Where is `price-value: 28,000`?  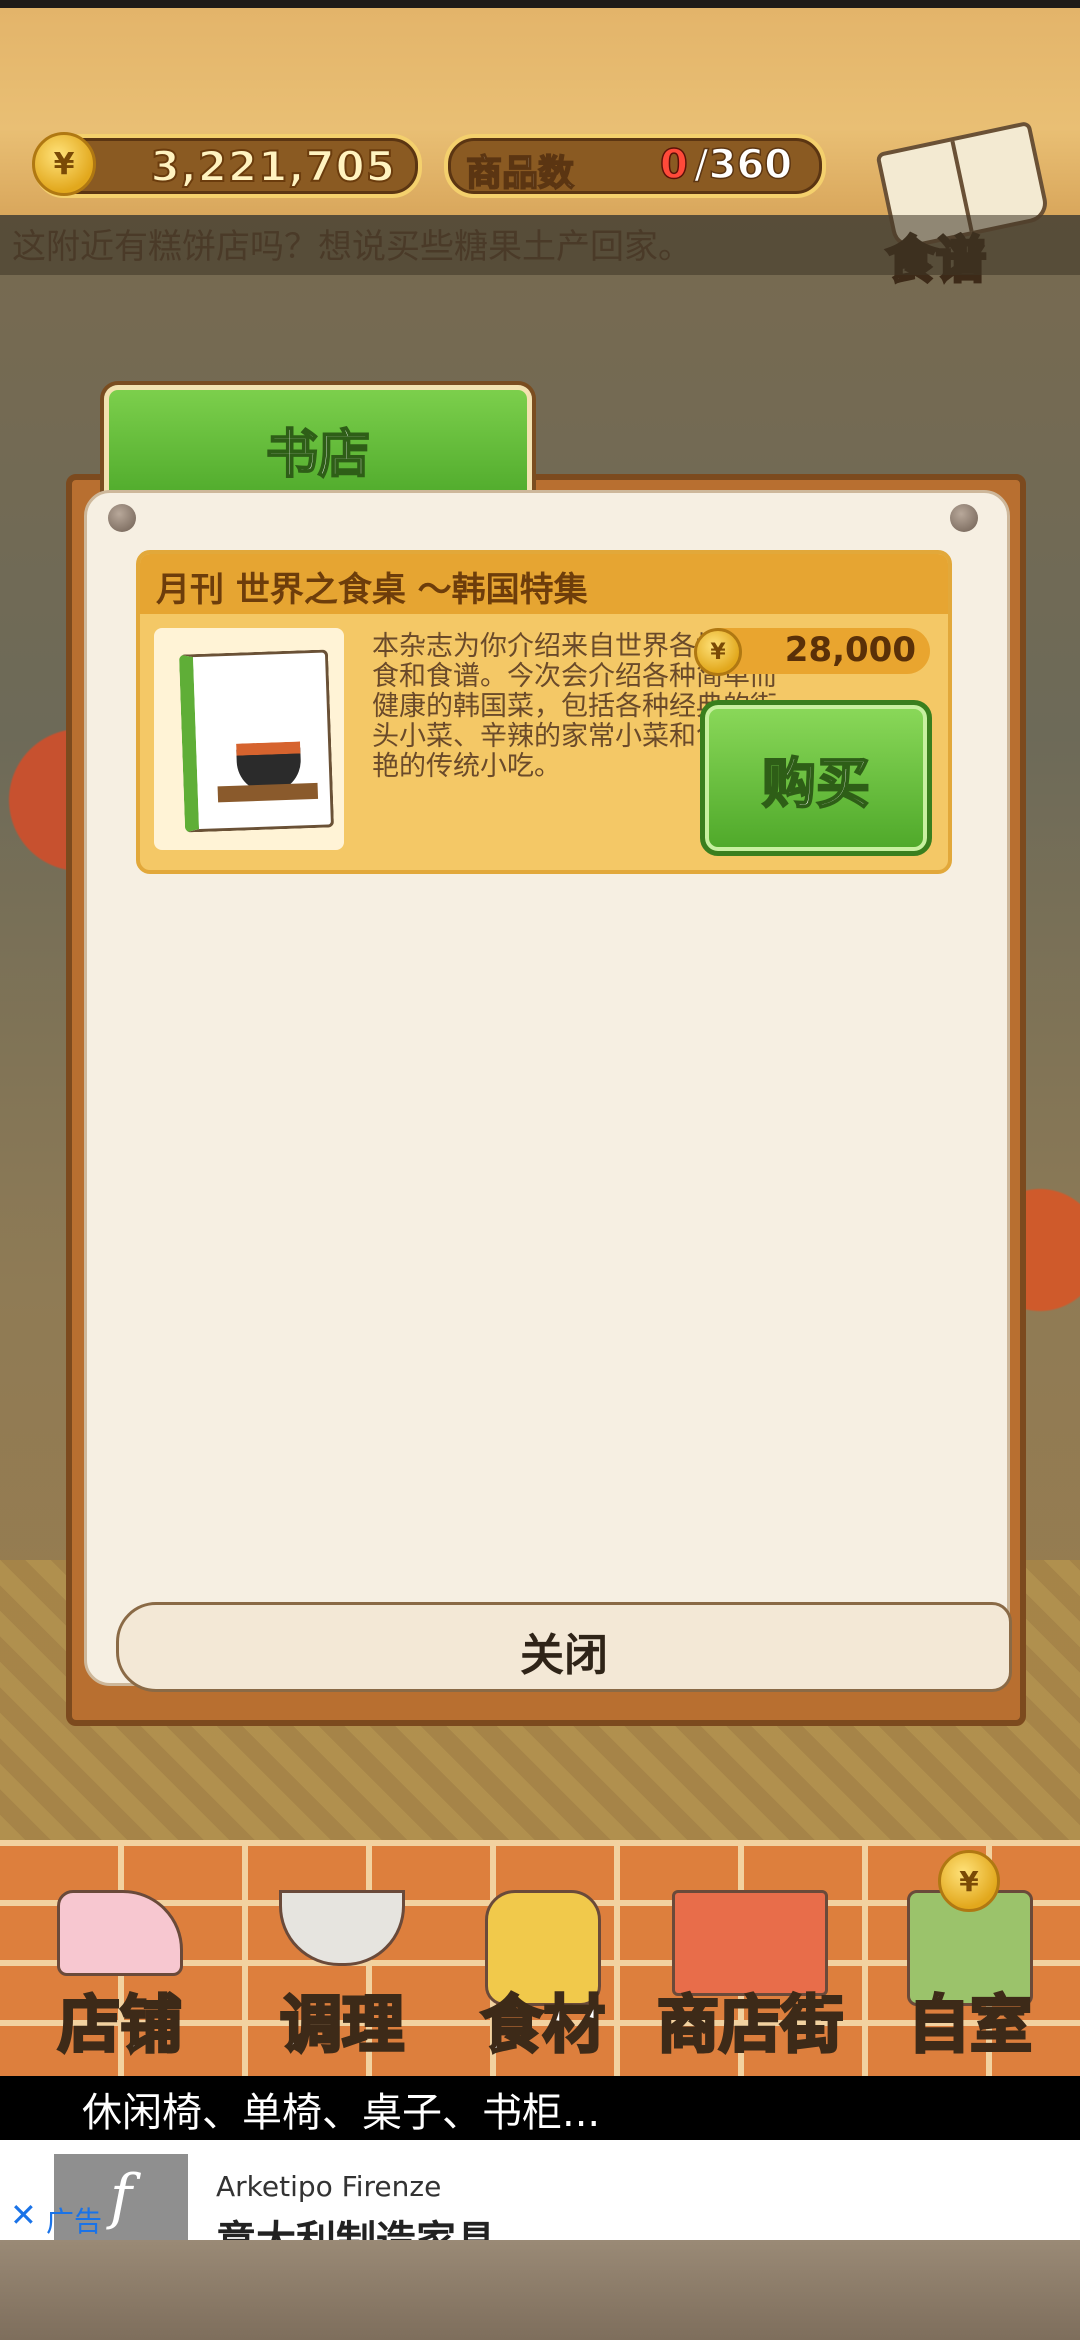
price-value: 28,000 is located at coordinates (850, 650).